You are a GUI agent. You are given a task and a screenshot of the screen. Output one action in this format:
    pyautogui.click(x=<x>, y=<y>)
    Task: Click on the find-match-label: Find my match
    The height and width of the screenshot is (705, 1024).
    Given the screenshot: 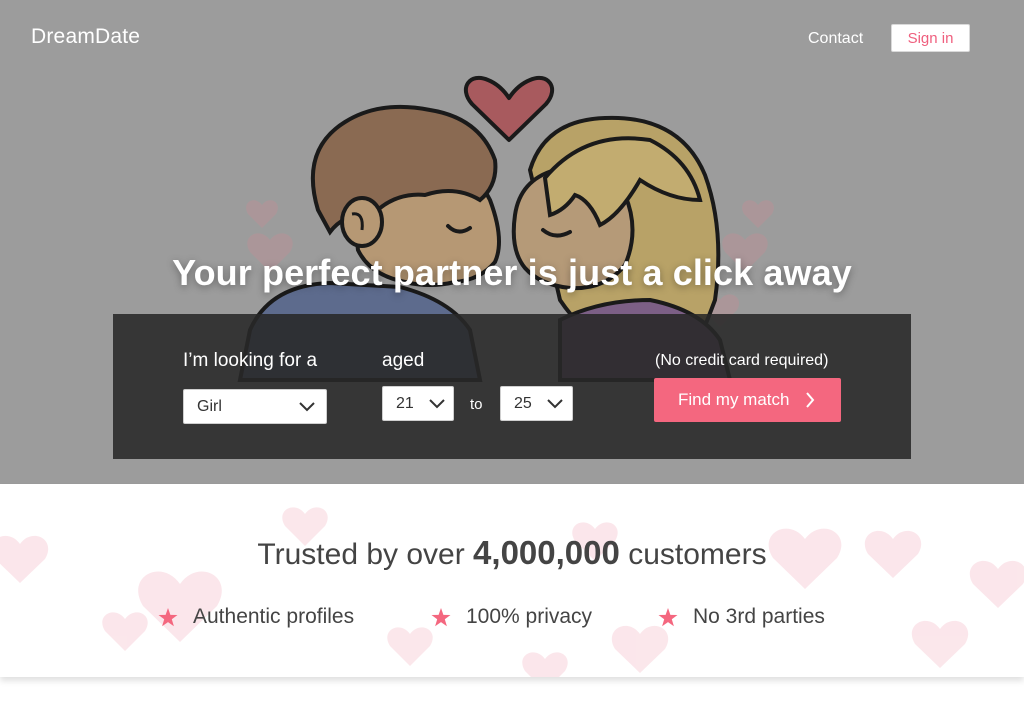 What is the action you would take?
    pyautogui.click(x=734, y=399)
    